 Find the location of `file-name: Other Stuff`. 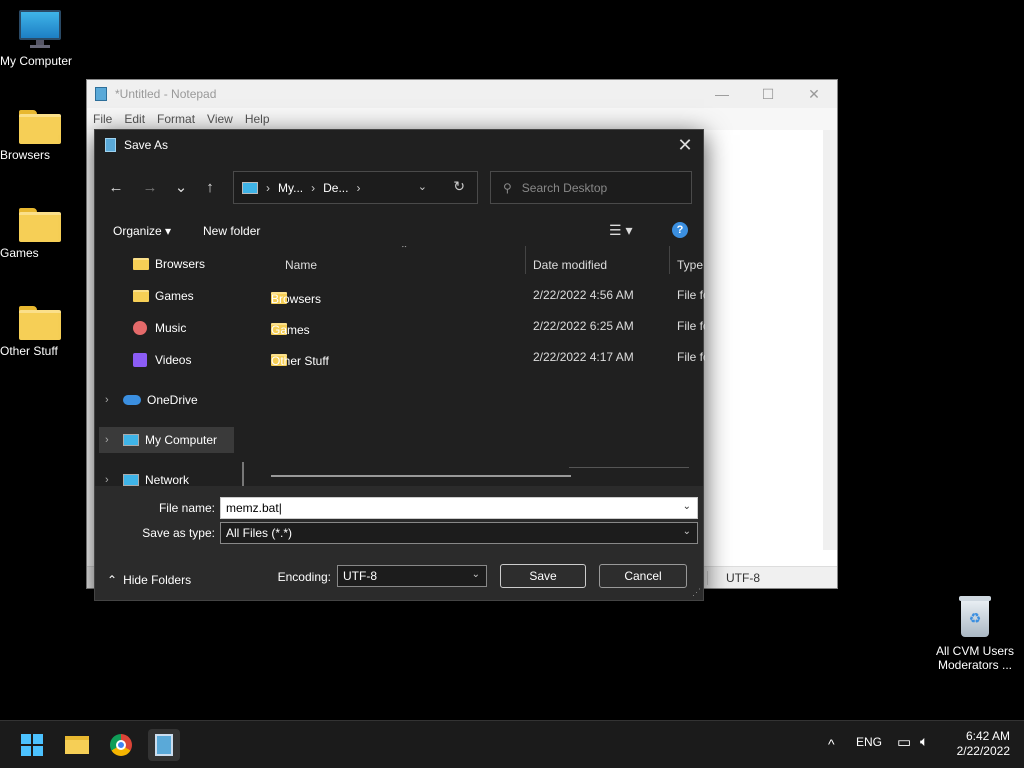

file-name: Other Stuff is located at coordinates (300, 361).